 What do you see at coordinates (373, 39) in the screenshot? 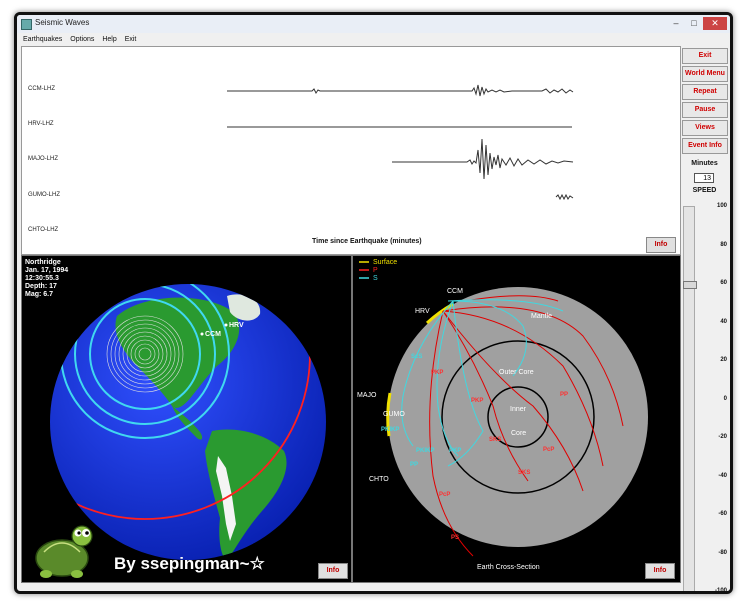
I see `menu-bar: Earthquakes Options Help Exit` at bounding box center [373, 39].